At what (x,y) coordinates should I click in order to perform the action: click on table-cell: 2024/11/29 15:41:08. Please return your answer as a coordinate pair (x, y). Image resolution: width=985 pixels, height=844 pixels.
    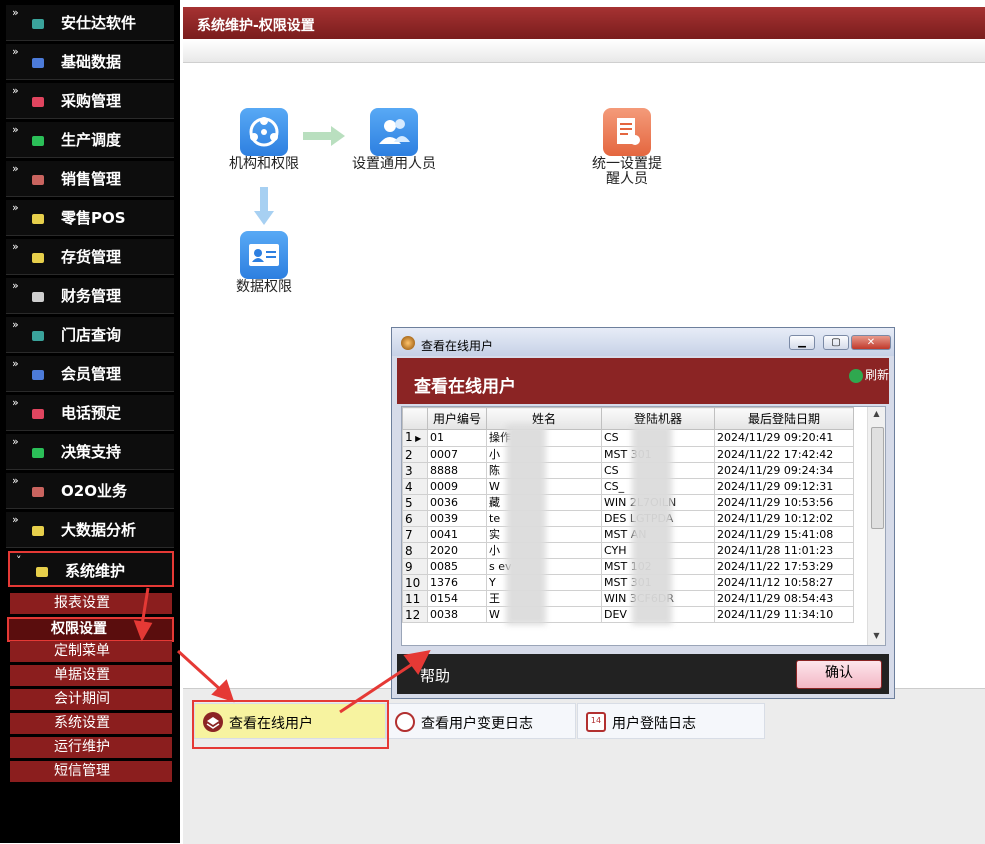
    Looking at the image, I should click on (784, 534).